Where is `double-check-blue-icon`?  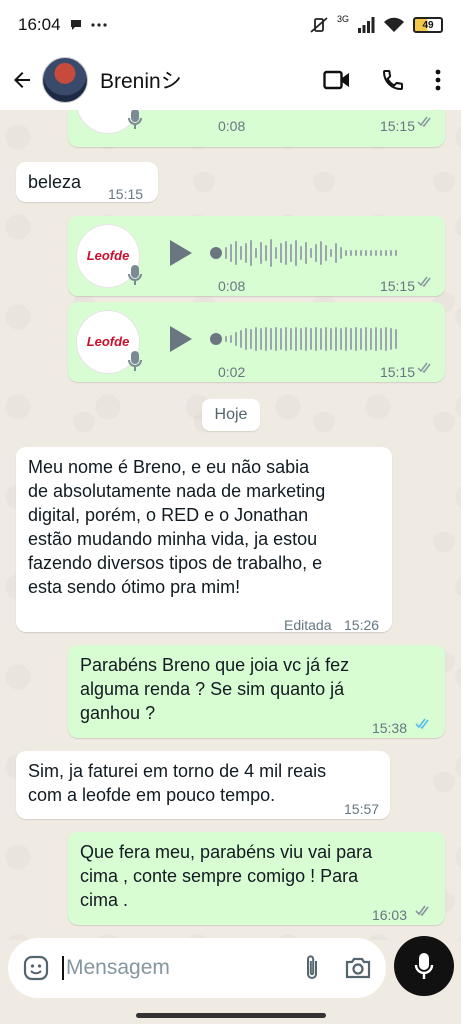
double-check-blue-icon is located at coordinates (424, 723).